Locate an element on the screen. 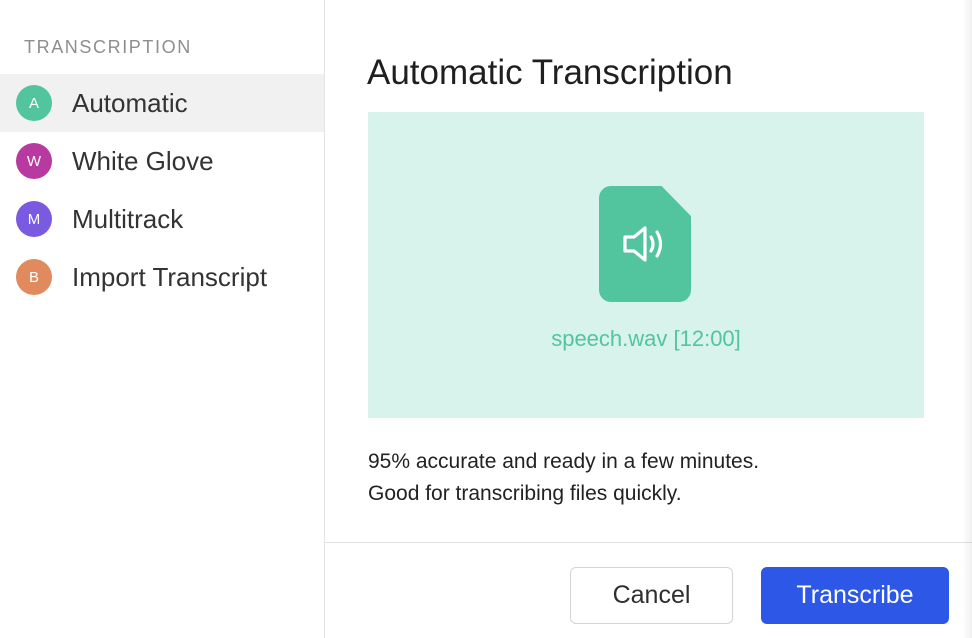 The width and height of the screenshot is (972, 638). description-line: Good for transcribing files quickly. is located at coordinates (525, 493).